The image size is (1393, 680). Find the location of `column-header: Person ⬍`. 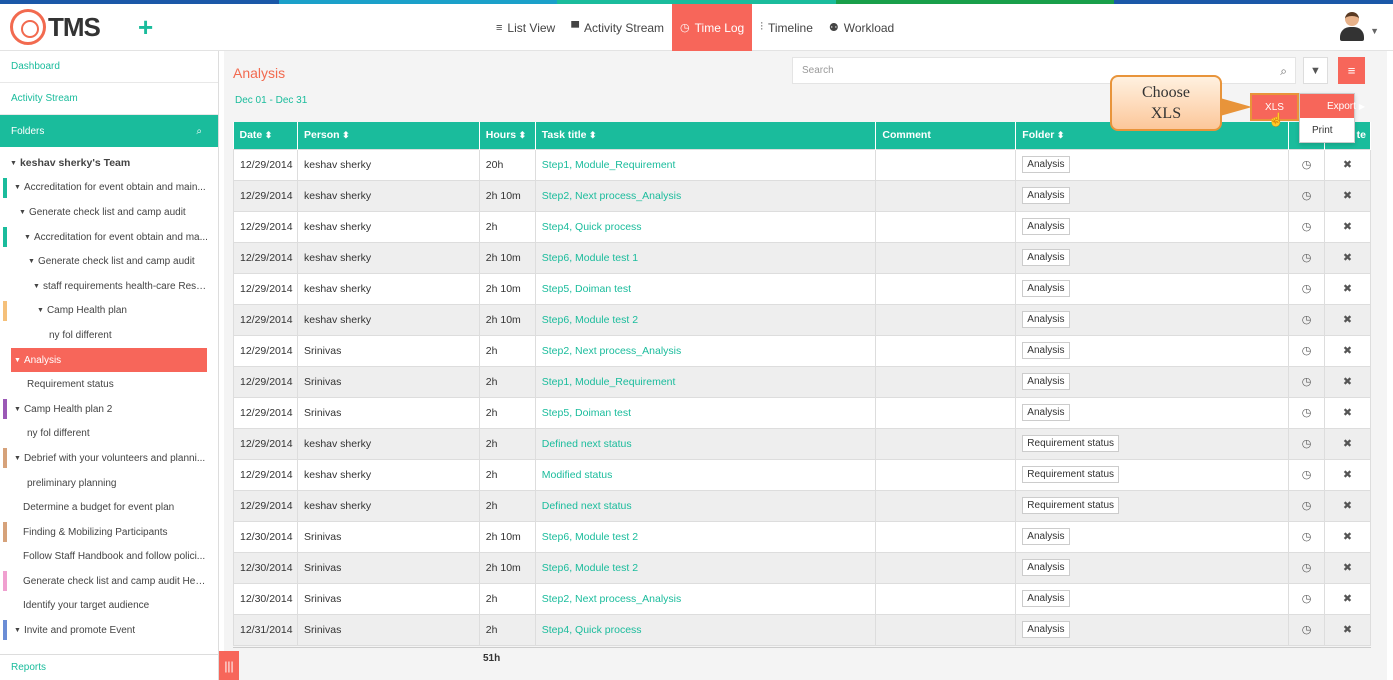

column-header: Person ⬍ is located at coordinates (388, 135).